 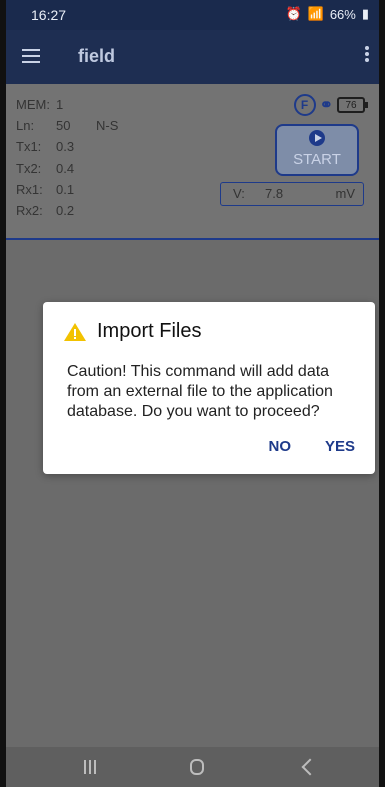 I want to click on back-icon, so click(x=310, y=767).